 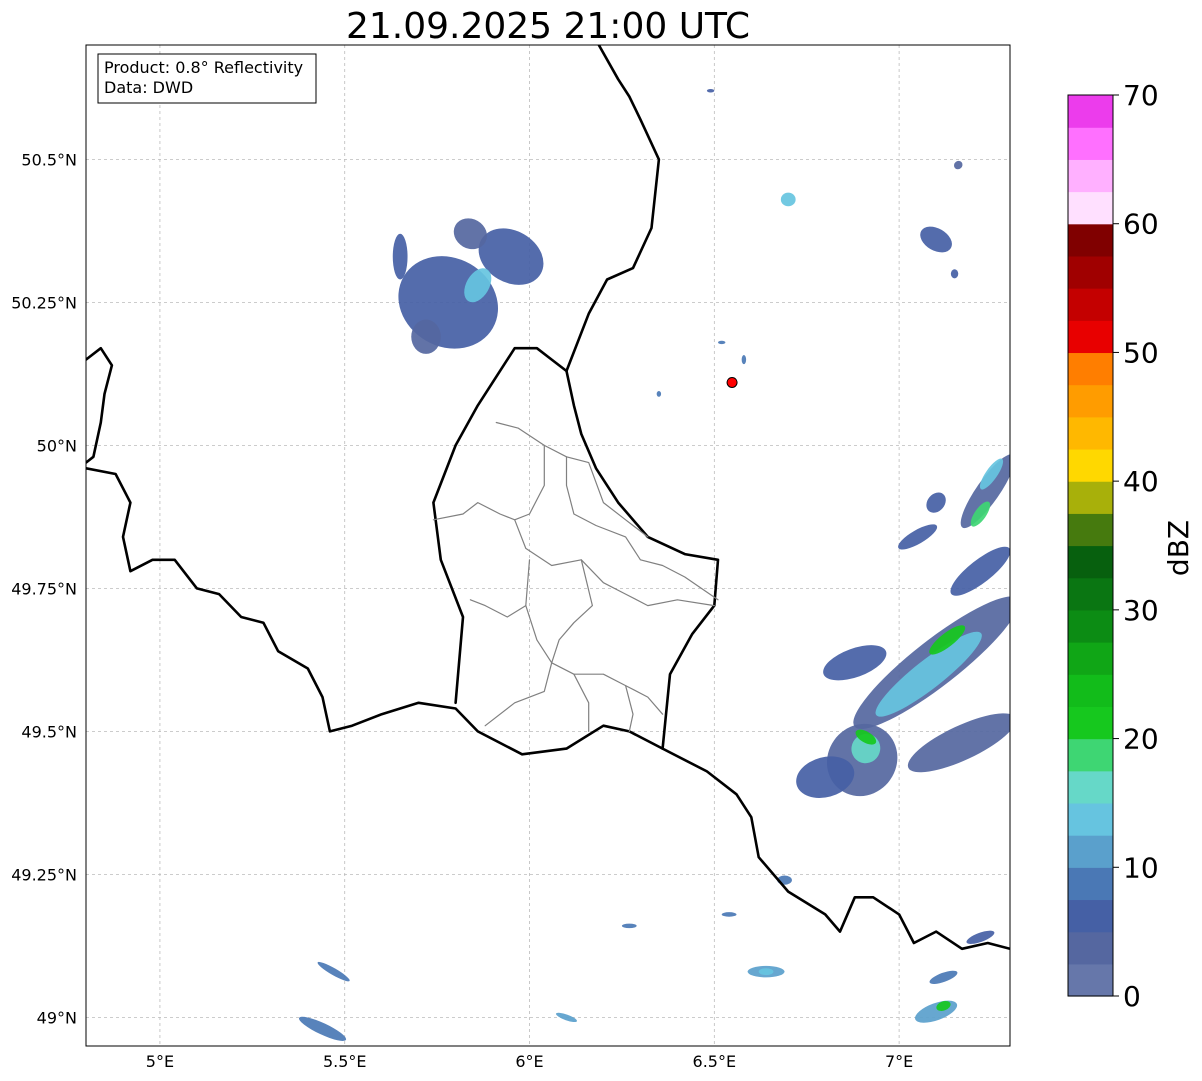 I want to click on radar-site-marker, so click(x=732, y=382).